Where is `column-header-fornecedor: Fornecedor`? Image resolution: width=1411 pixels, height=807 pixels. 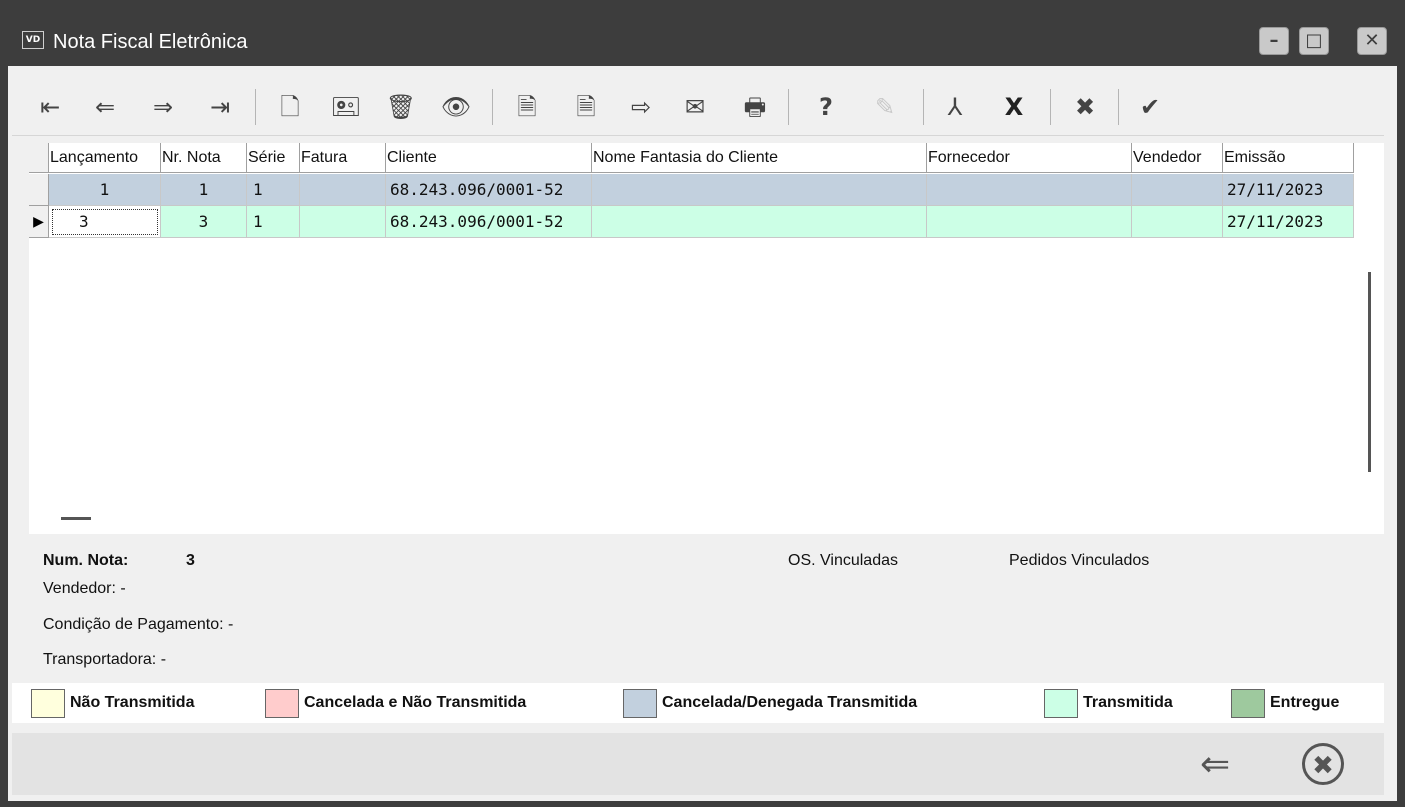
column-header-fornecedor: Fornecedor is located at coordinates (1029, 158).